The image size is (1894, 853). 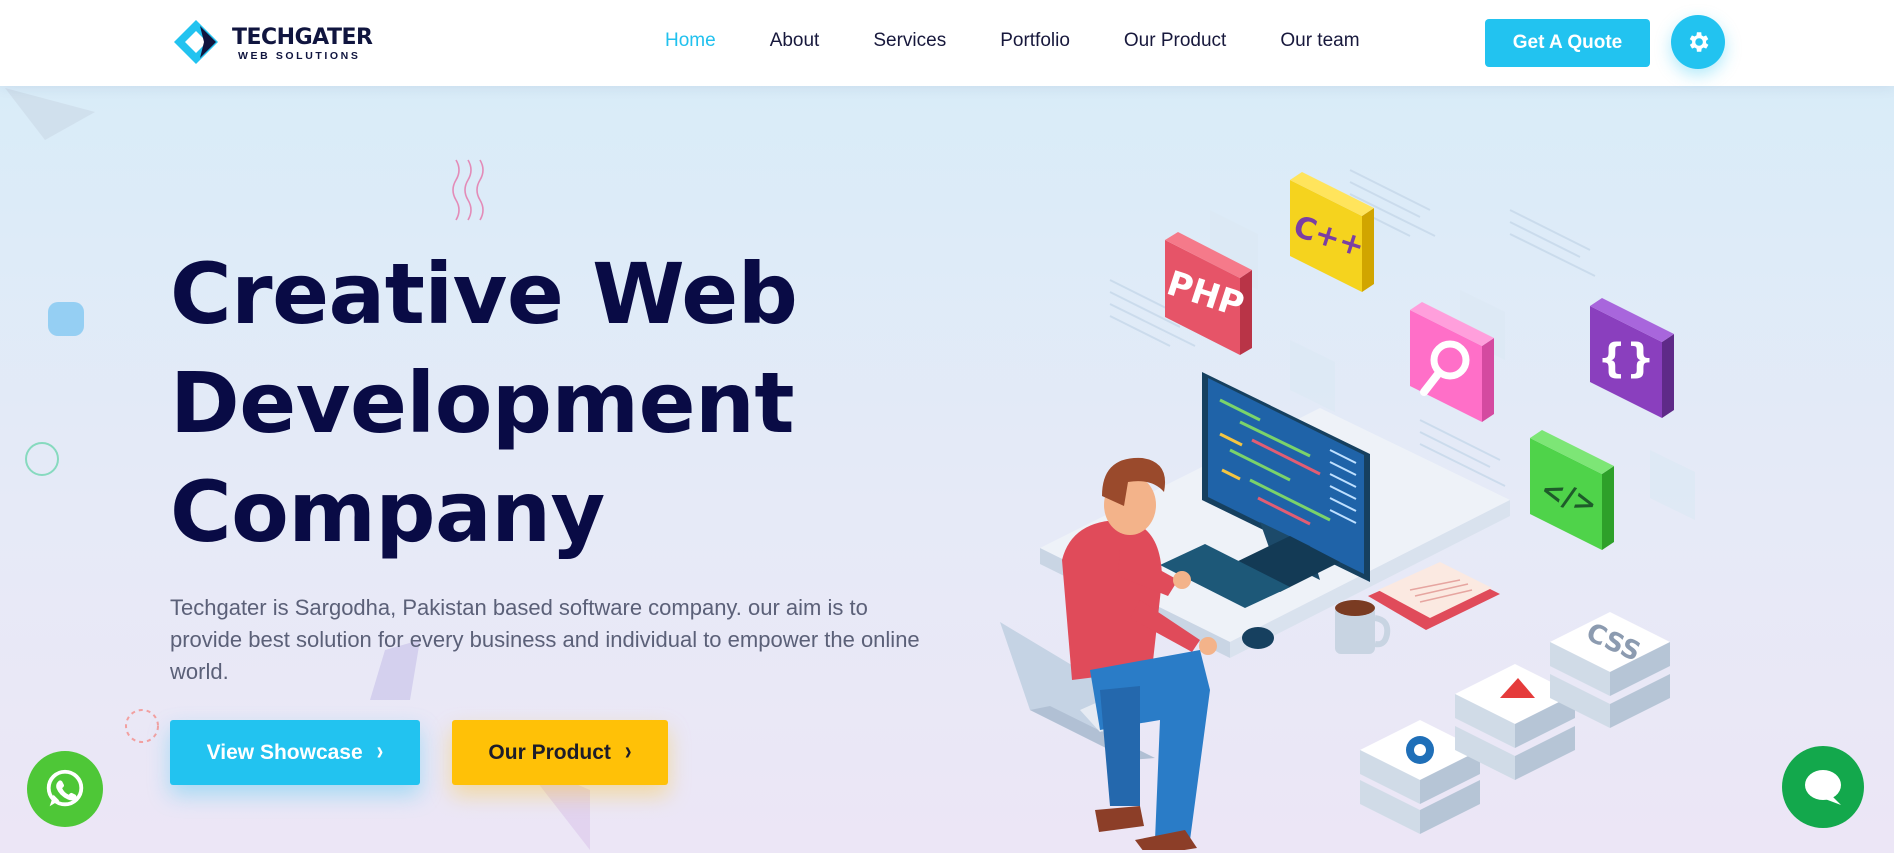 I want to click on chat-bubble-icon, so click(x=1823, y=787).